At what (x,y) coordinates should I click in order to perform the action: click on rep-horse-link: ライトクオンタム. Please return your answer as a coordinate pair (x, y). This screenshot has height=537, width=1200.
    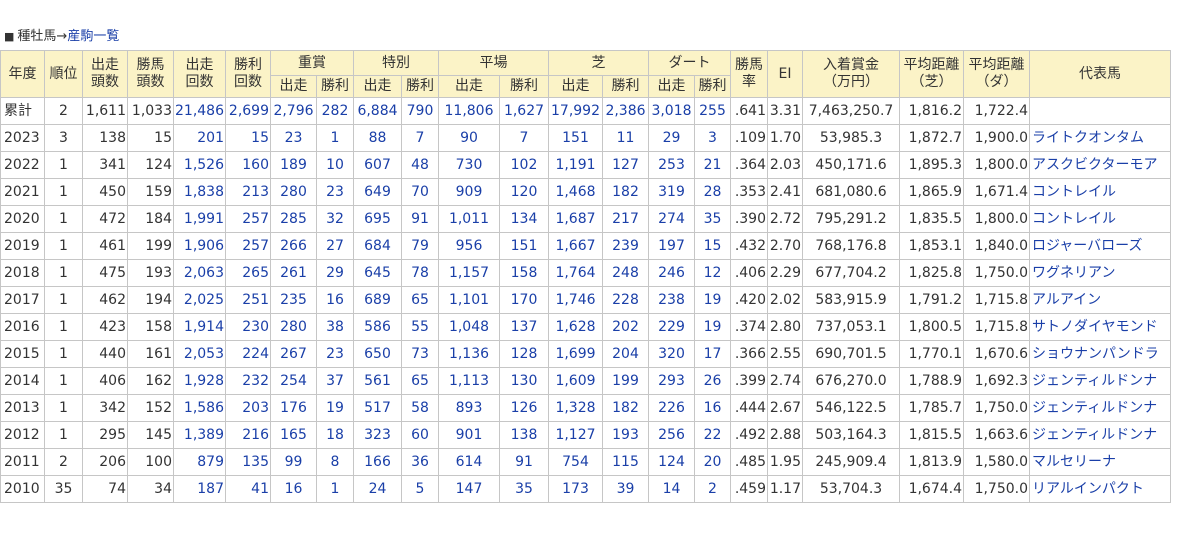
    Looking at the image, I should click on (1100, 138).